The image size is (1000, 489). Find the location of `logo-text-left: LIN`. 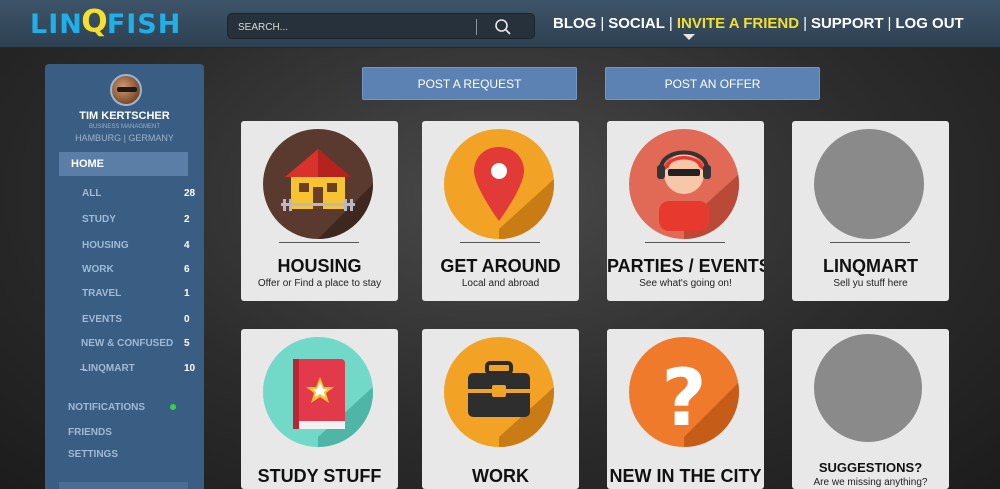

logo-text-left: LIN is located at coordinates (56, 24).